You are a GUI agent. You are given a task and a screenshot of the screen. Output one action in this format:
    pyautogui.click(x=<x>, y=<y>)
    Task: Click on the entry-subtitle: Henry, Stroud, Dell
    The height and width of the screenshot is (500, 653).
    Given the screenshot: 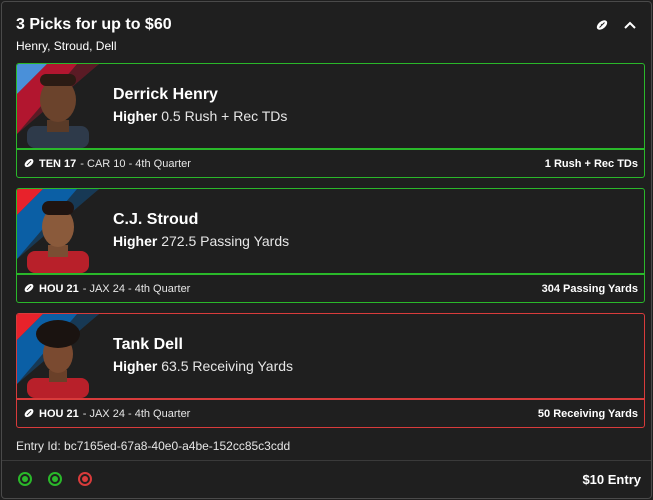 What is the action you would take?
    pyautogui.click(x=66, y=46)
    